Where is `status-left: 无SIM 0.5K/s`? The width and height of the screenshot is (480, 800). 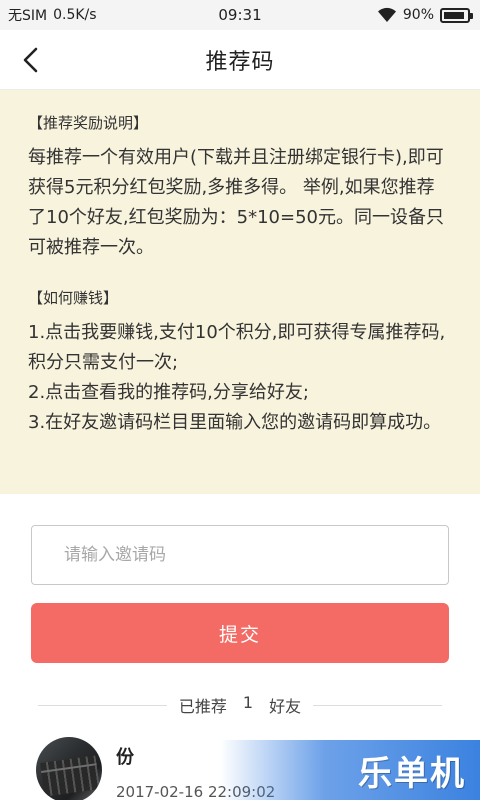 status-left: 无SIM 0.5K/s is located at coordinates (52, 15).